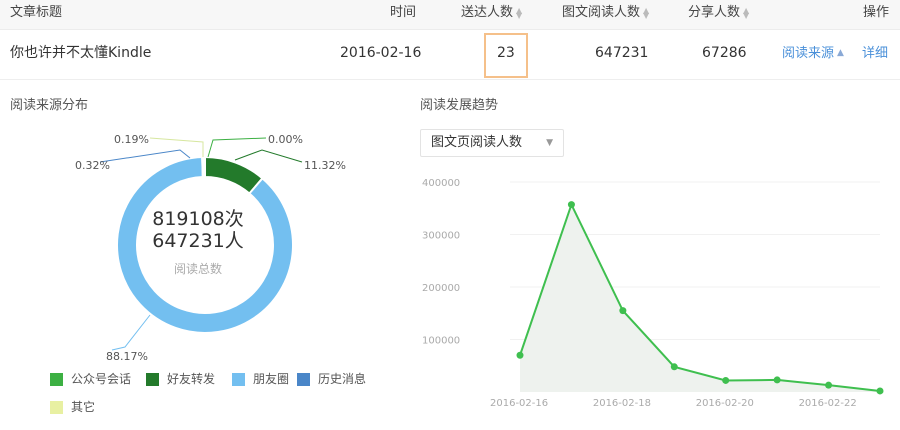 The height and width of the screenshot is (430, 900). I want to click on header-title: 文章标题, so click(36, 15).